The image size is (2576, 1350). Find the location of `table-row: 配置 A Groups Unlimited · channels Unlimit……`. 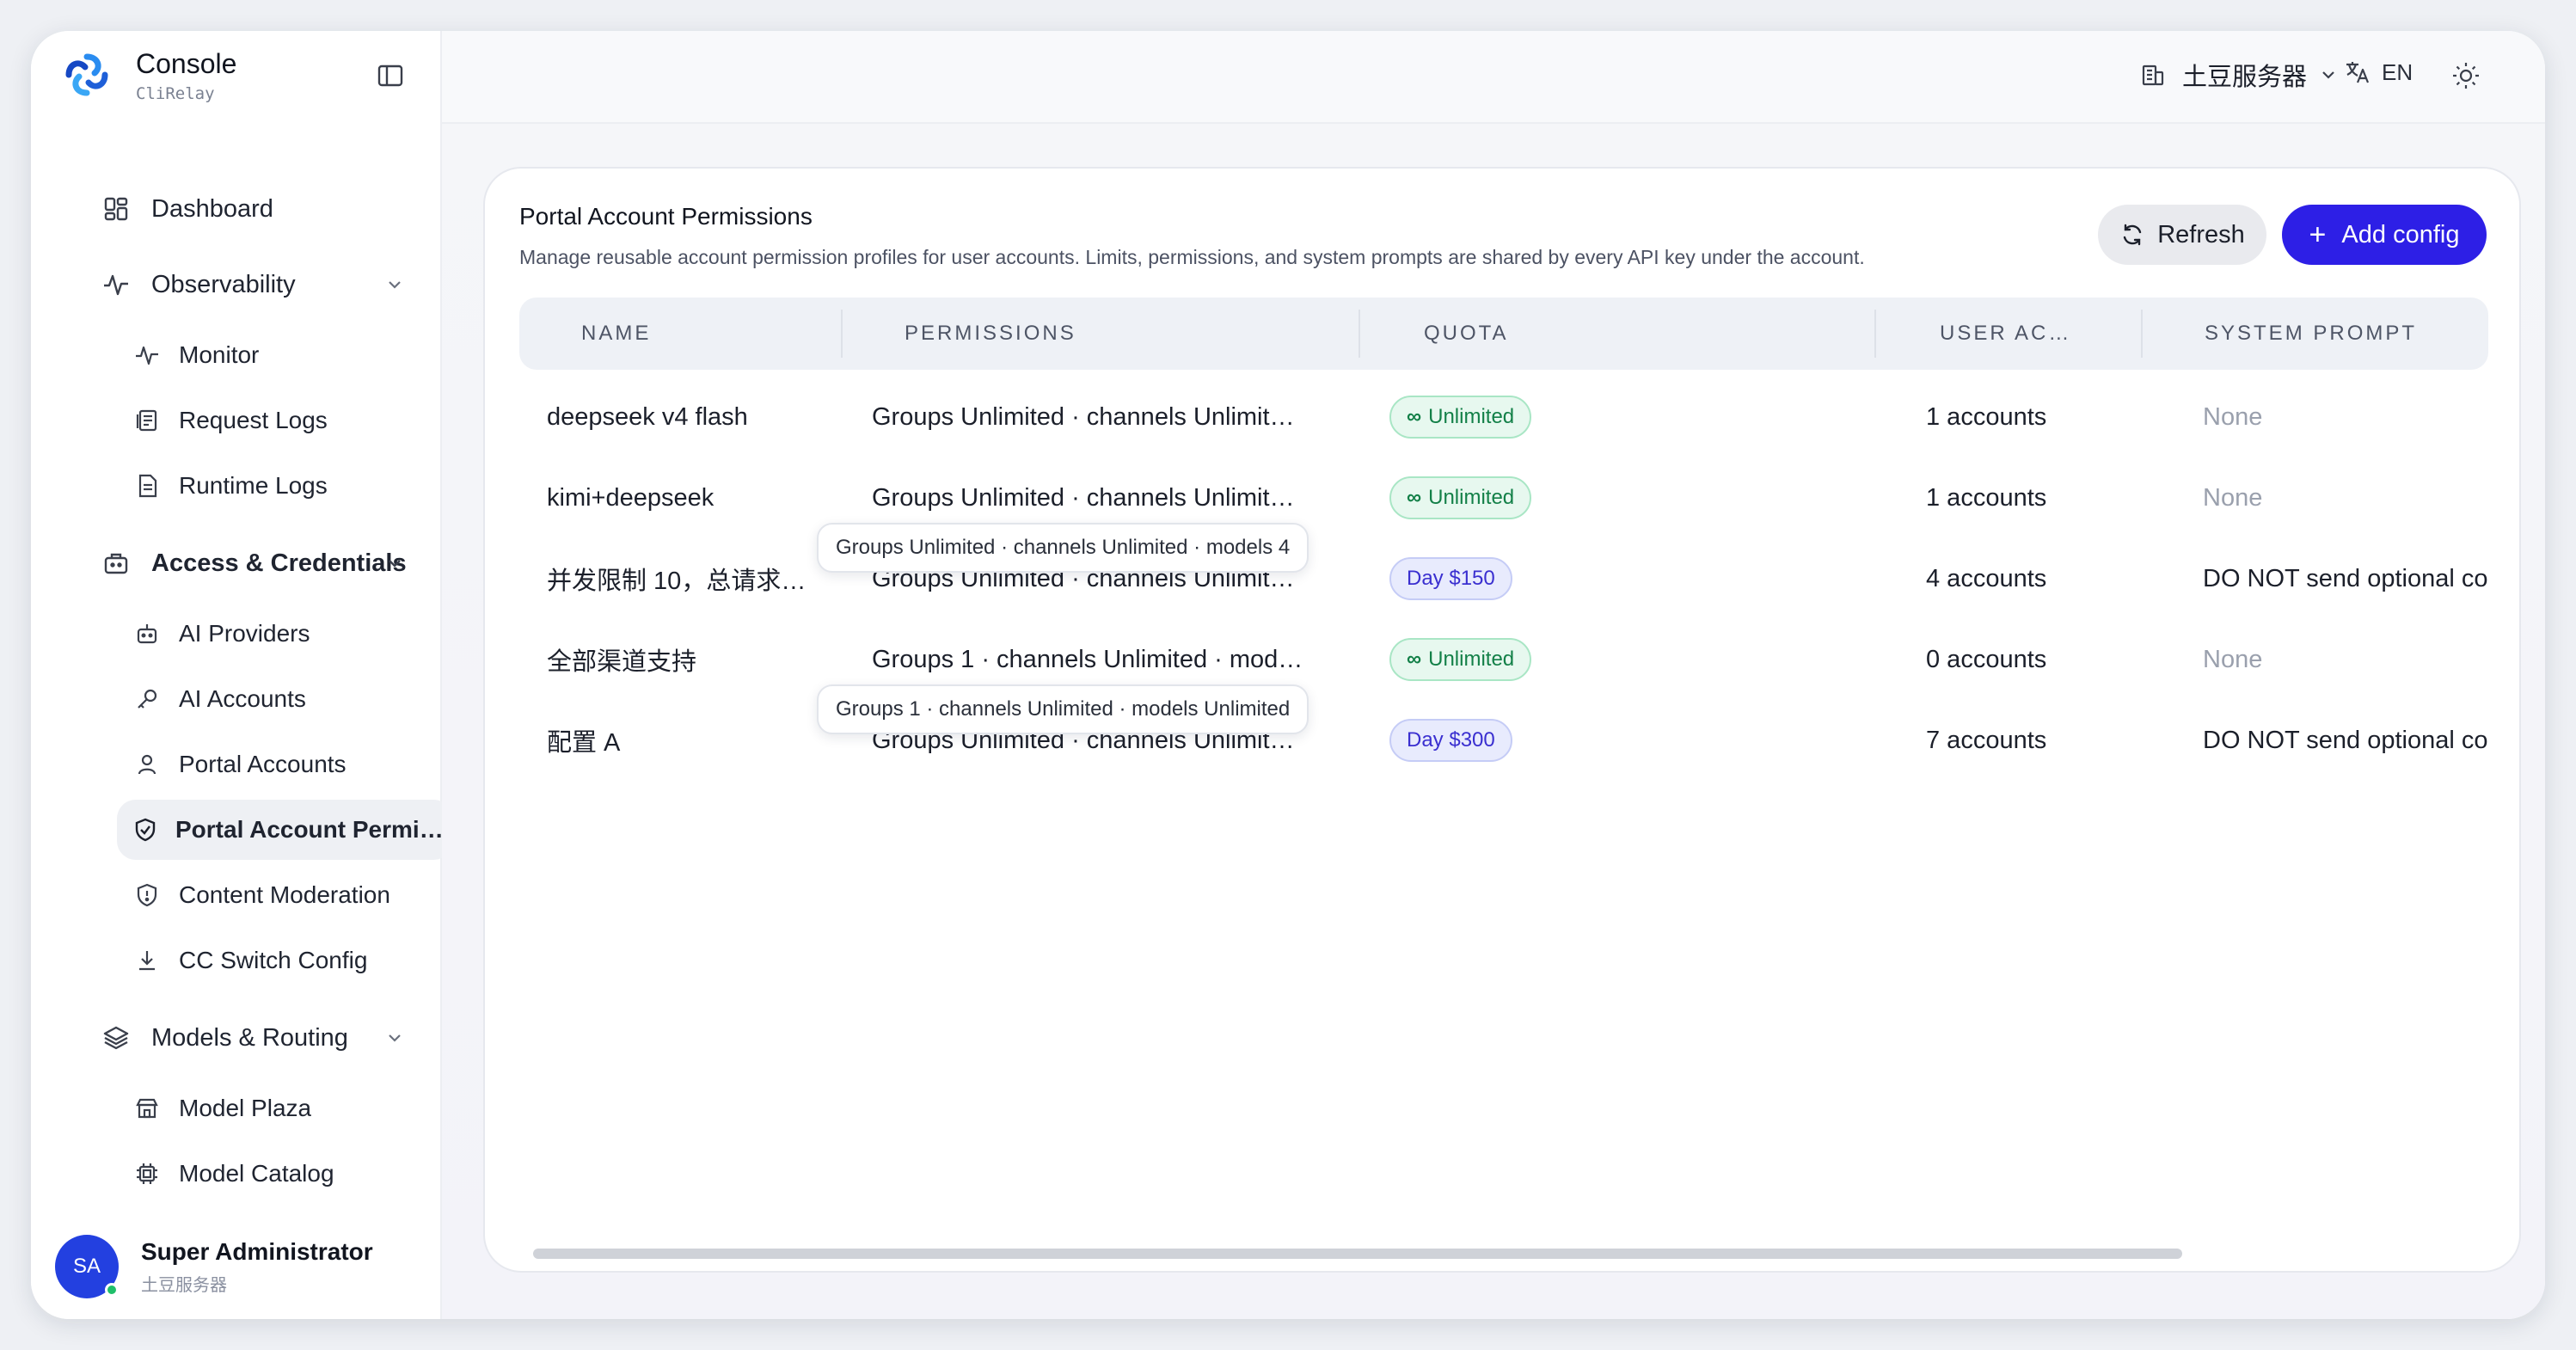

table-row: 配置 A Groups Unlimited · channels Unlimit…… is located at coordinates (1503, 740).